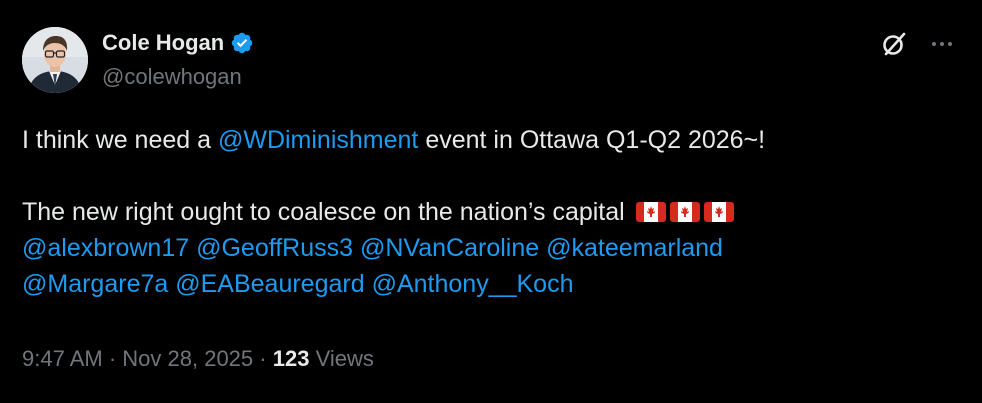 Image resolution: width=982 pixels, height=403 pixels. I want to click on views-count: 123, so click(291, 358).